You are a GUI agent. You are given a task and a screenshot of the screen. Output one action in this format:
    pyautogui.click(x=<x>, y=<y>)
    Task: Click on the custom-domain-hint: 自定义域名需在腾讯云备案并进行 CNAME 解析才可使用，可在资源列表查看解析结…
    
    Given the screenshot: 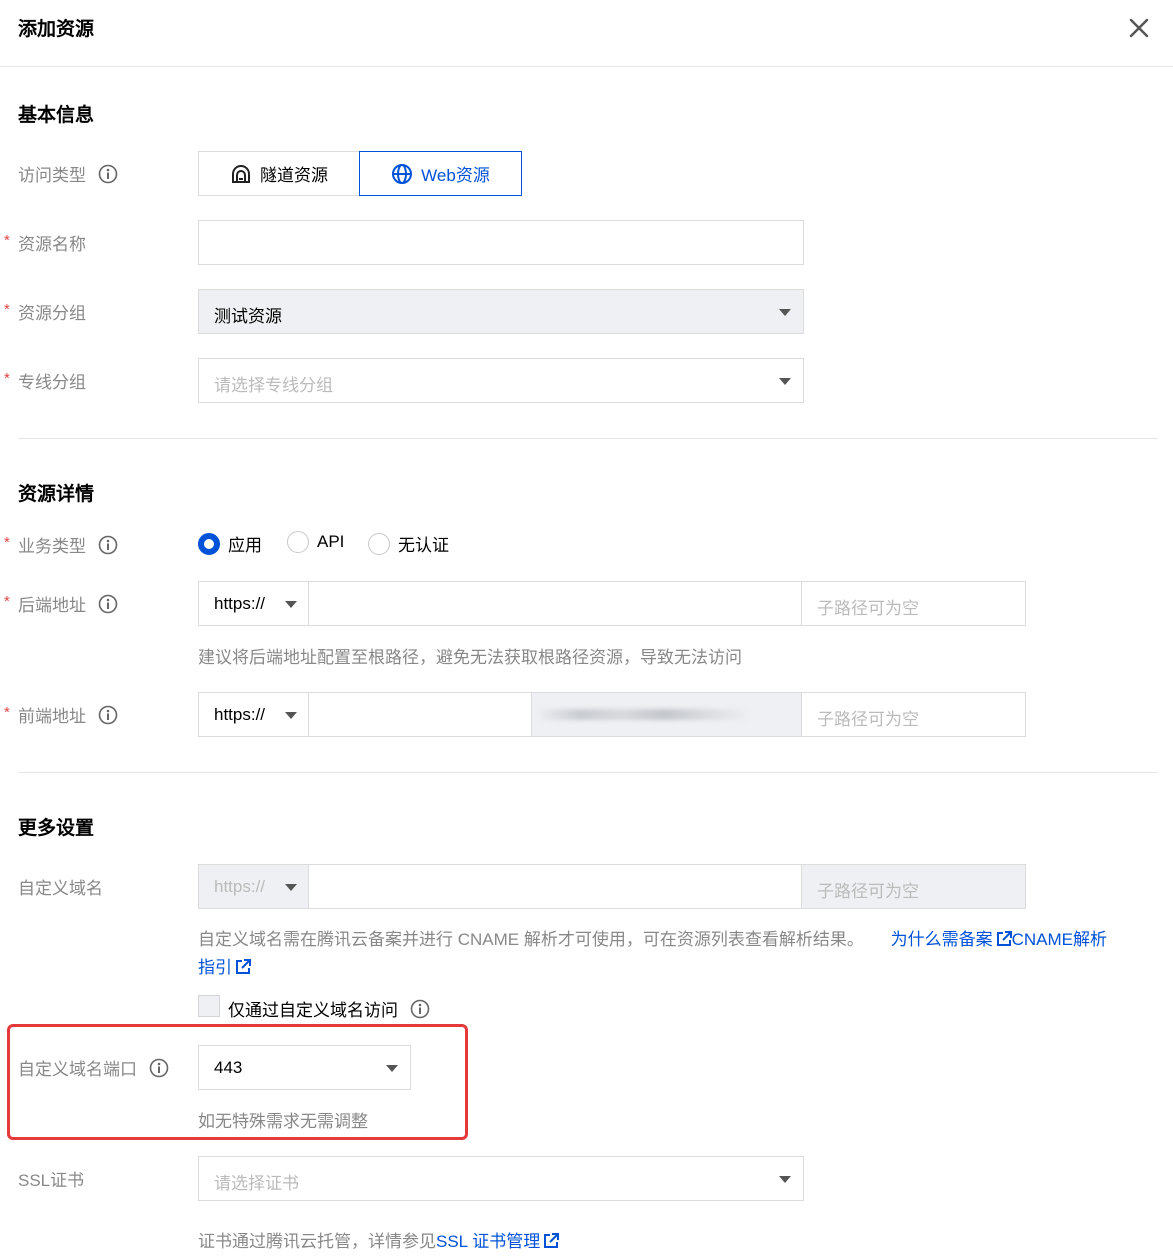 What is the action you would take?
    pyautogui.click(x=652, y=939)
    